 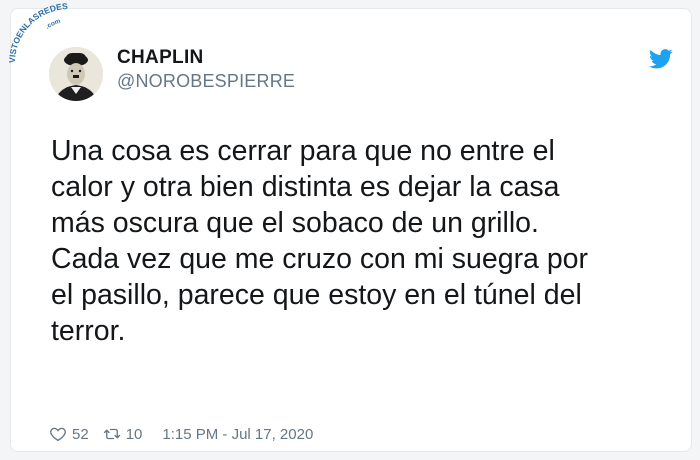 I want to click on retweet-icon, so click(x=112, y=434).